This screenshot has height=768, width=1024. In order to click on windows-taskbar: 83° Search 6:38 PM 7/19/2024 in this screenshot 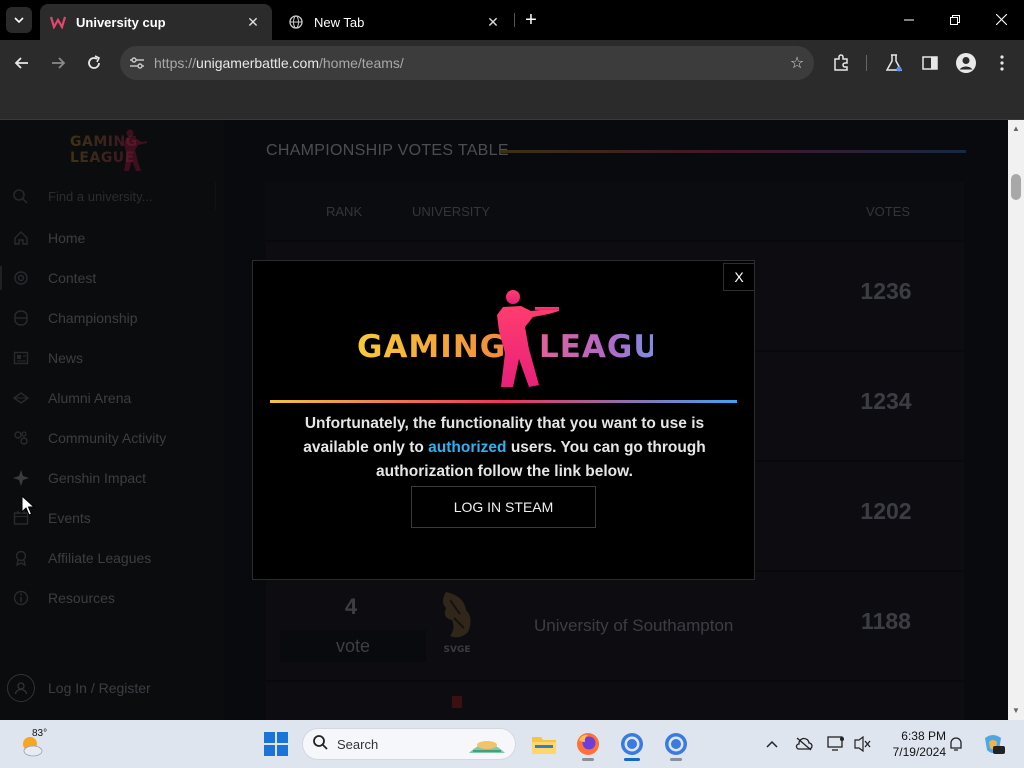, I will do `click(512, 744)`.